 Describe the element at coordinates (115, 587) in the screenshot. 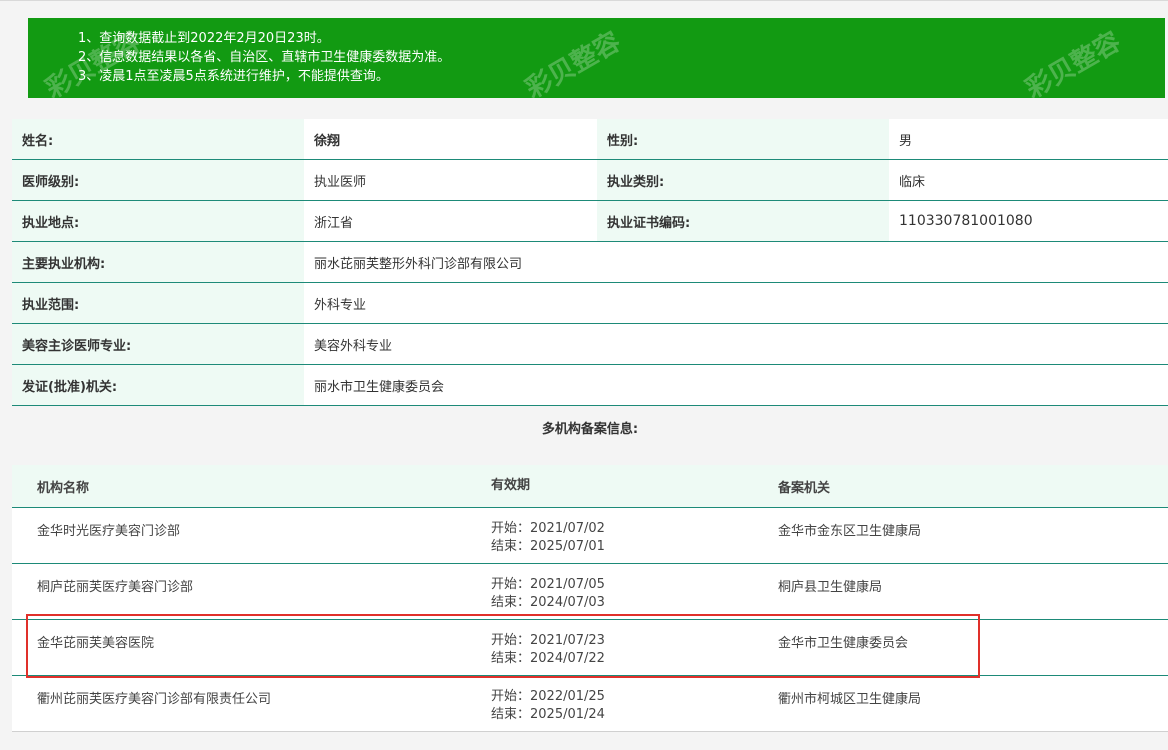

I see `org-name-cell: 桐庐芘丽芙医疗美容门诊部` at that location.